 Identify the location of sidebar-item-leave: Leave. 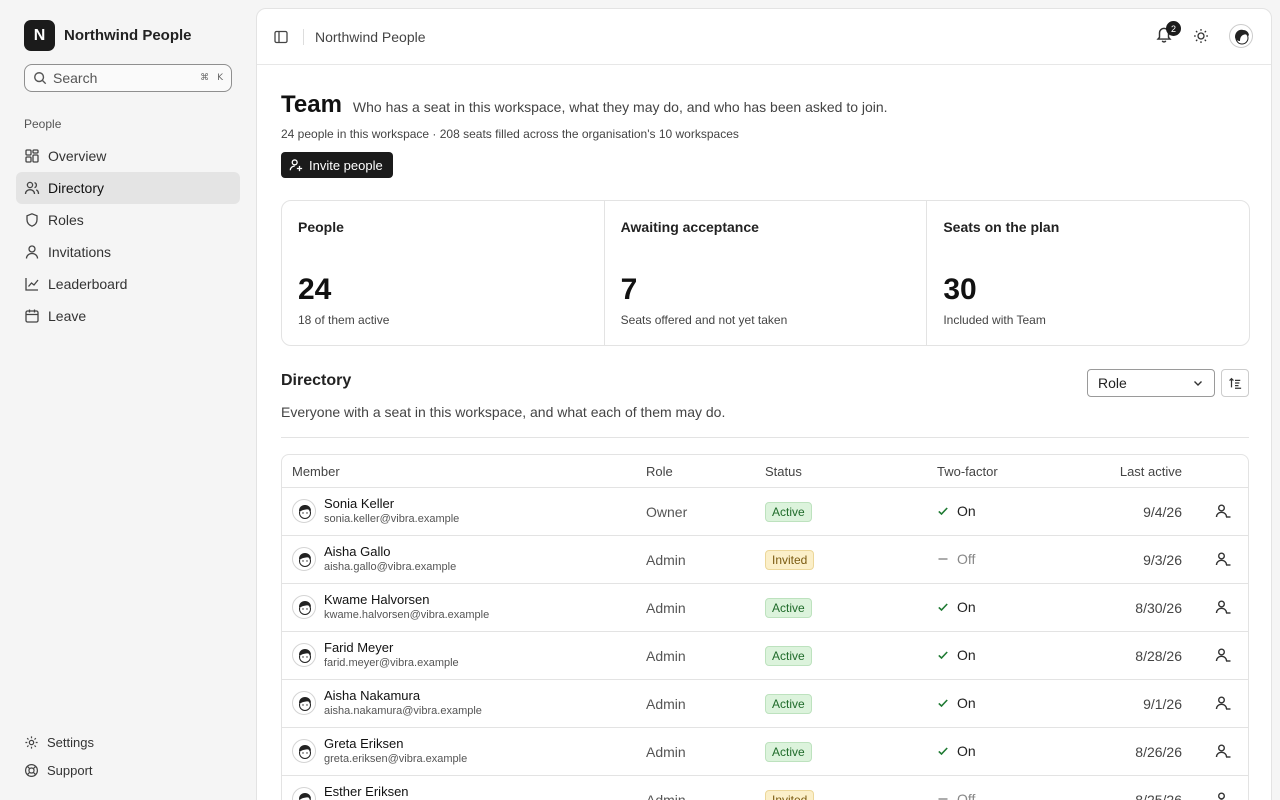
(128, 316).